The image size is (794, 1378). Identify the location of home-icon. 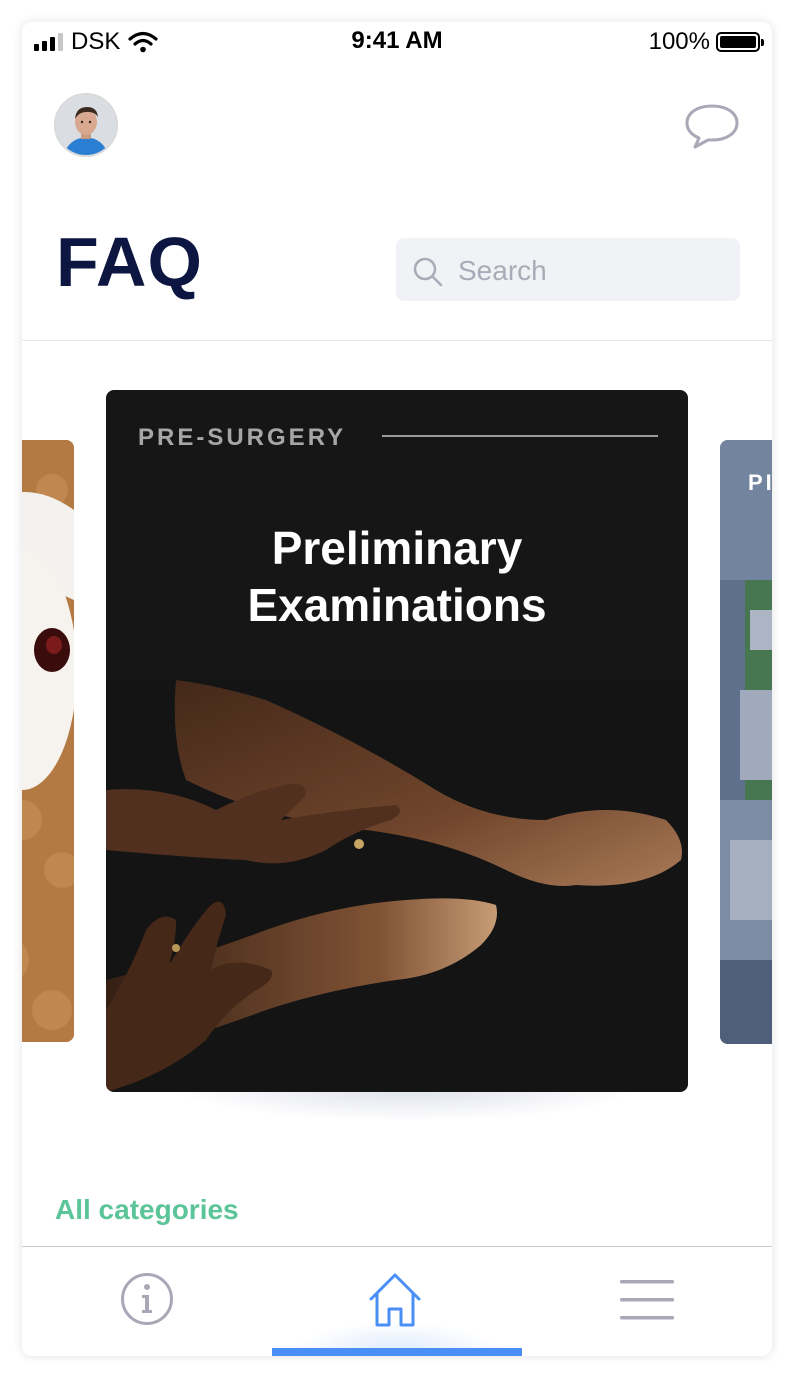
(395, 1300).